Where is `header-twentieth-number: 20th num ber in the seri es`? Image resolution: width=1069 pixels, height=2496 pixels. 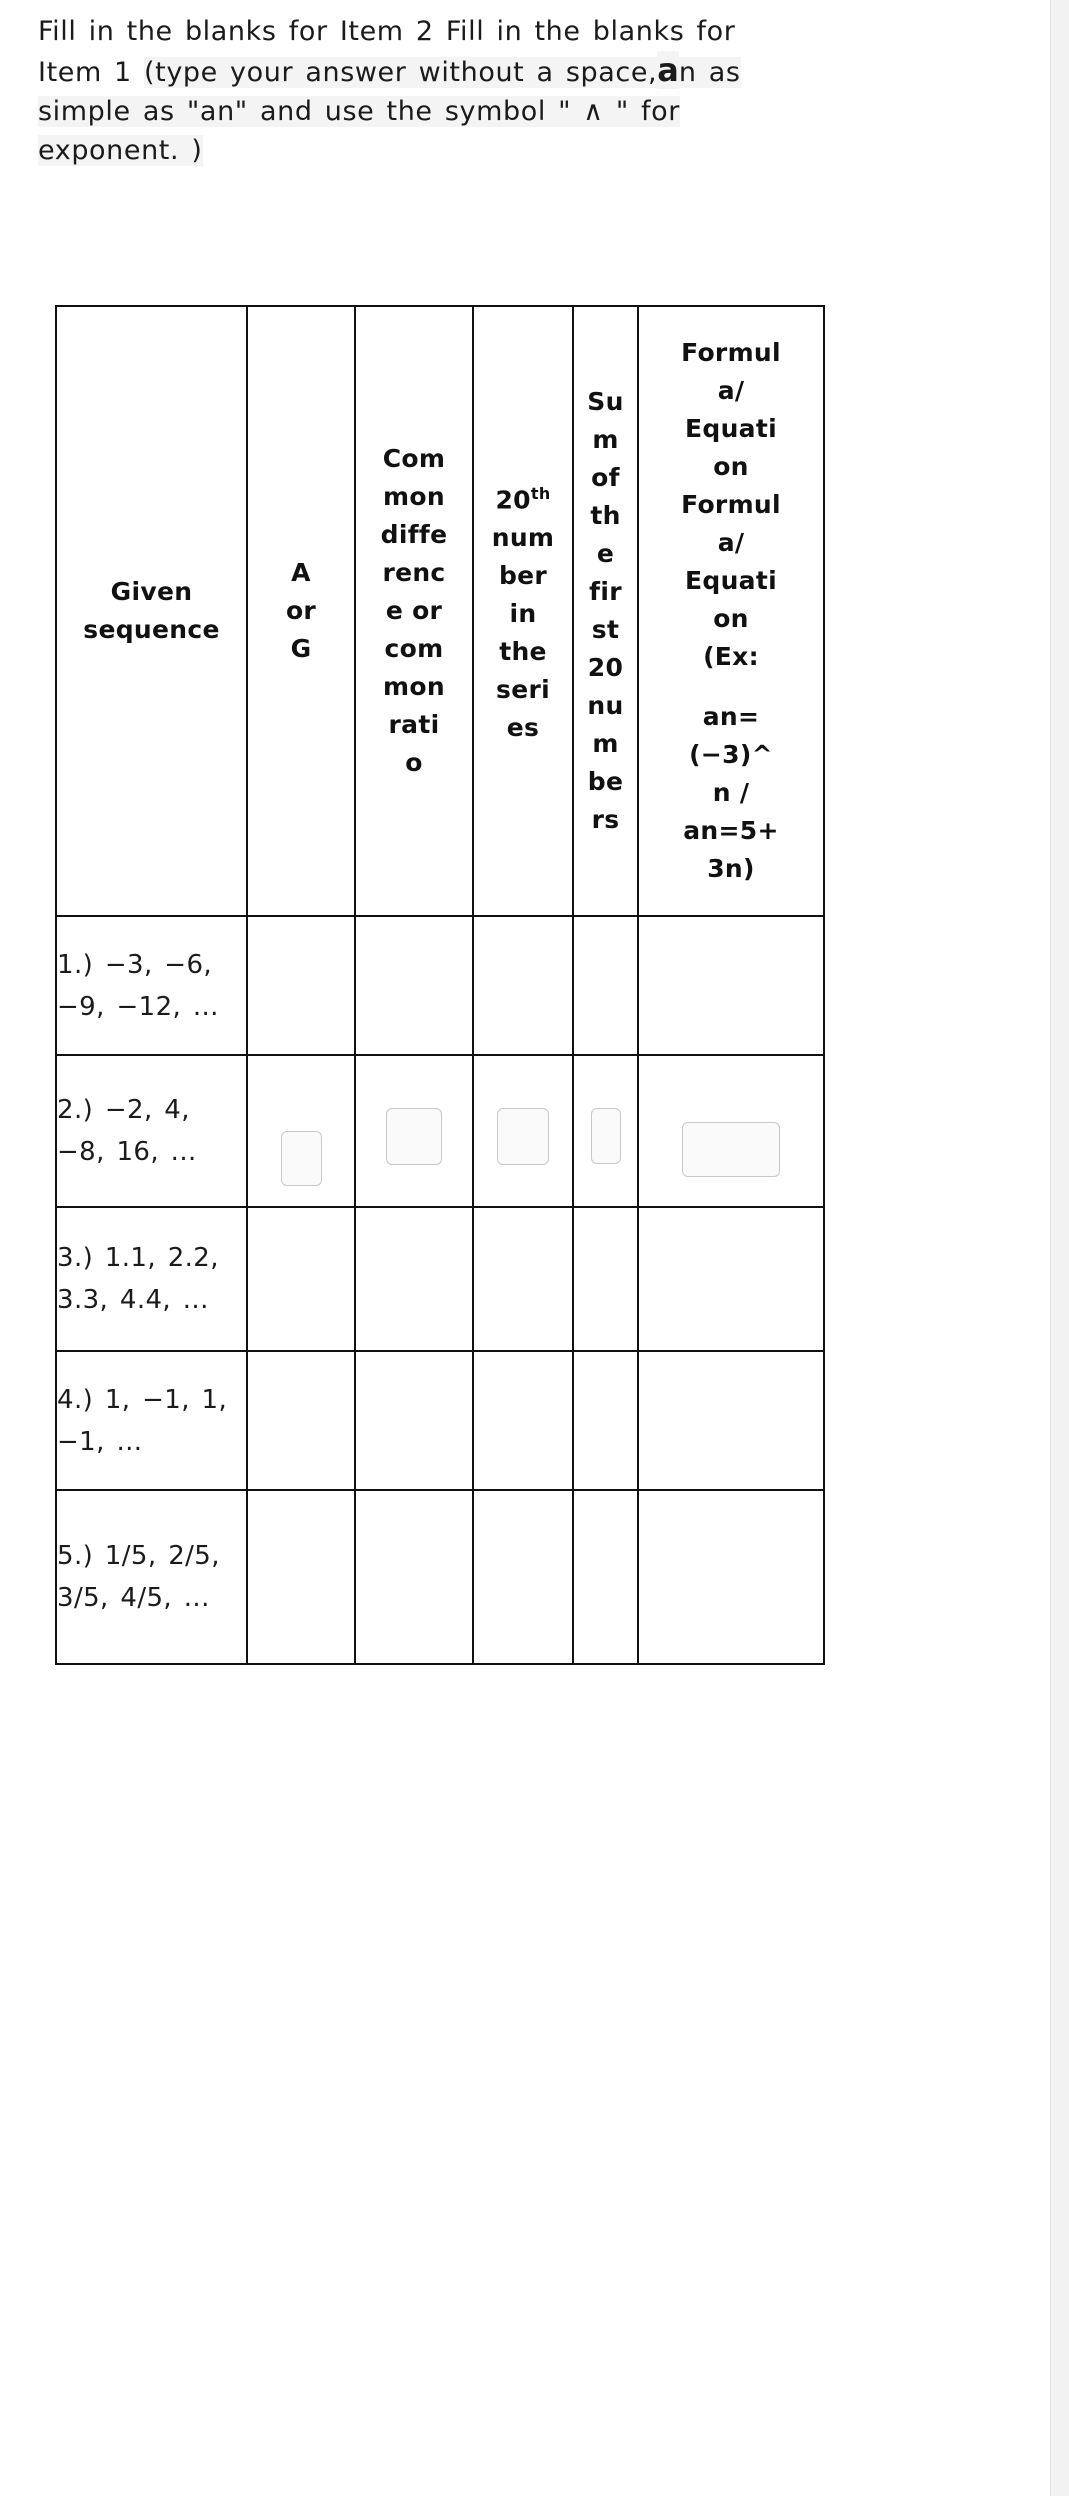 header-twentieth-number: 20th num ber in the seri es is located at coordinates (523, 611).